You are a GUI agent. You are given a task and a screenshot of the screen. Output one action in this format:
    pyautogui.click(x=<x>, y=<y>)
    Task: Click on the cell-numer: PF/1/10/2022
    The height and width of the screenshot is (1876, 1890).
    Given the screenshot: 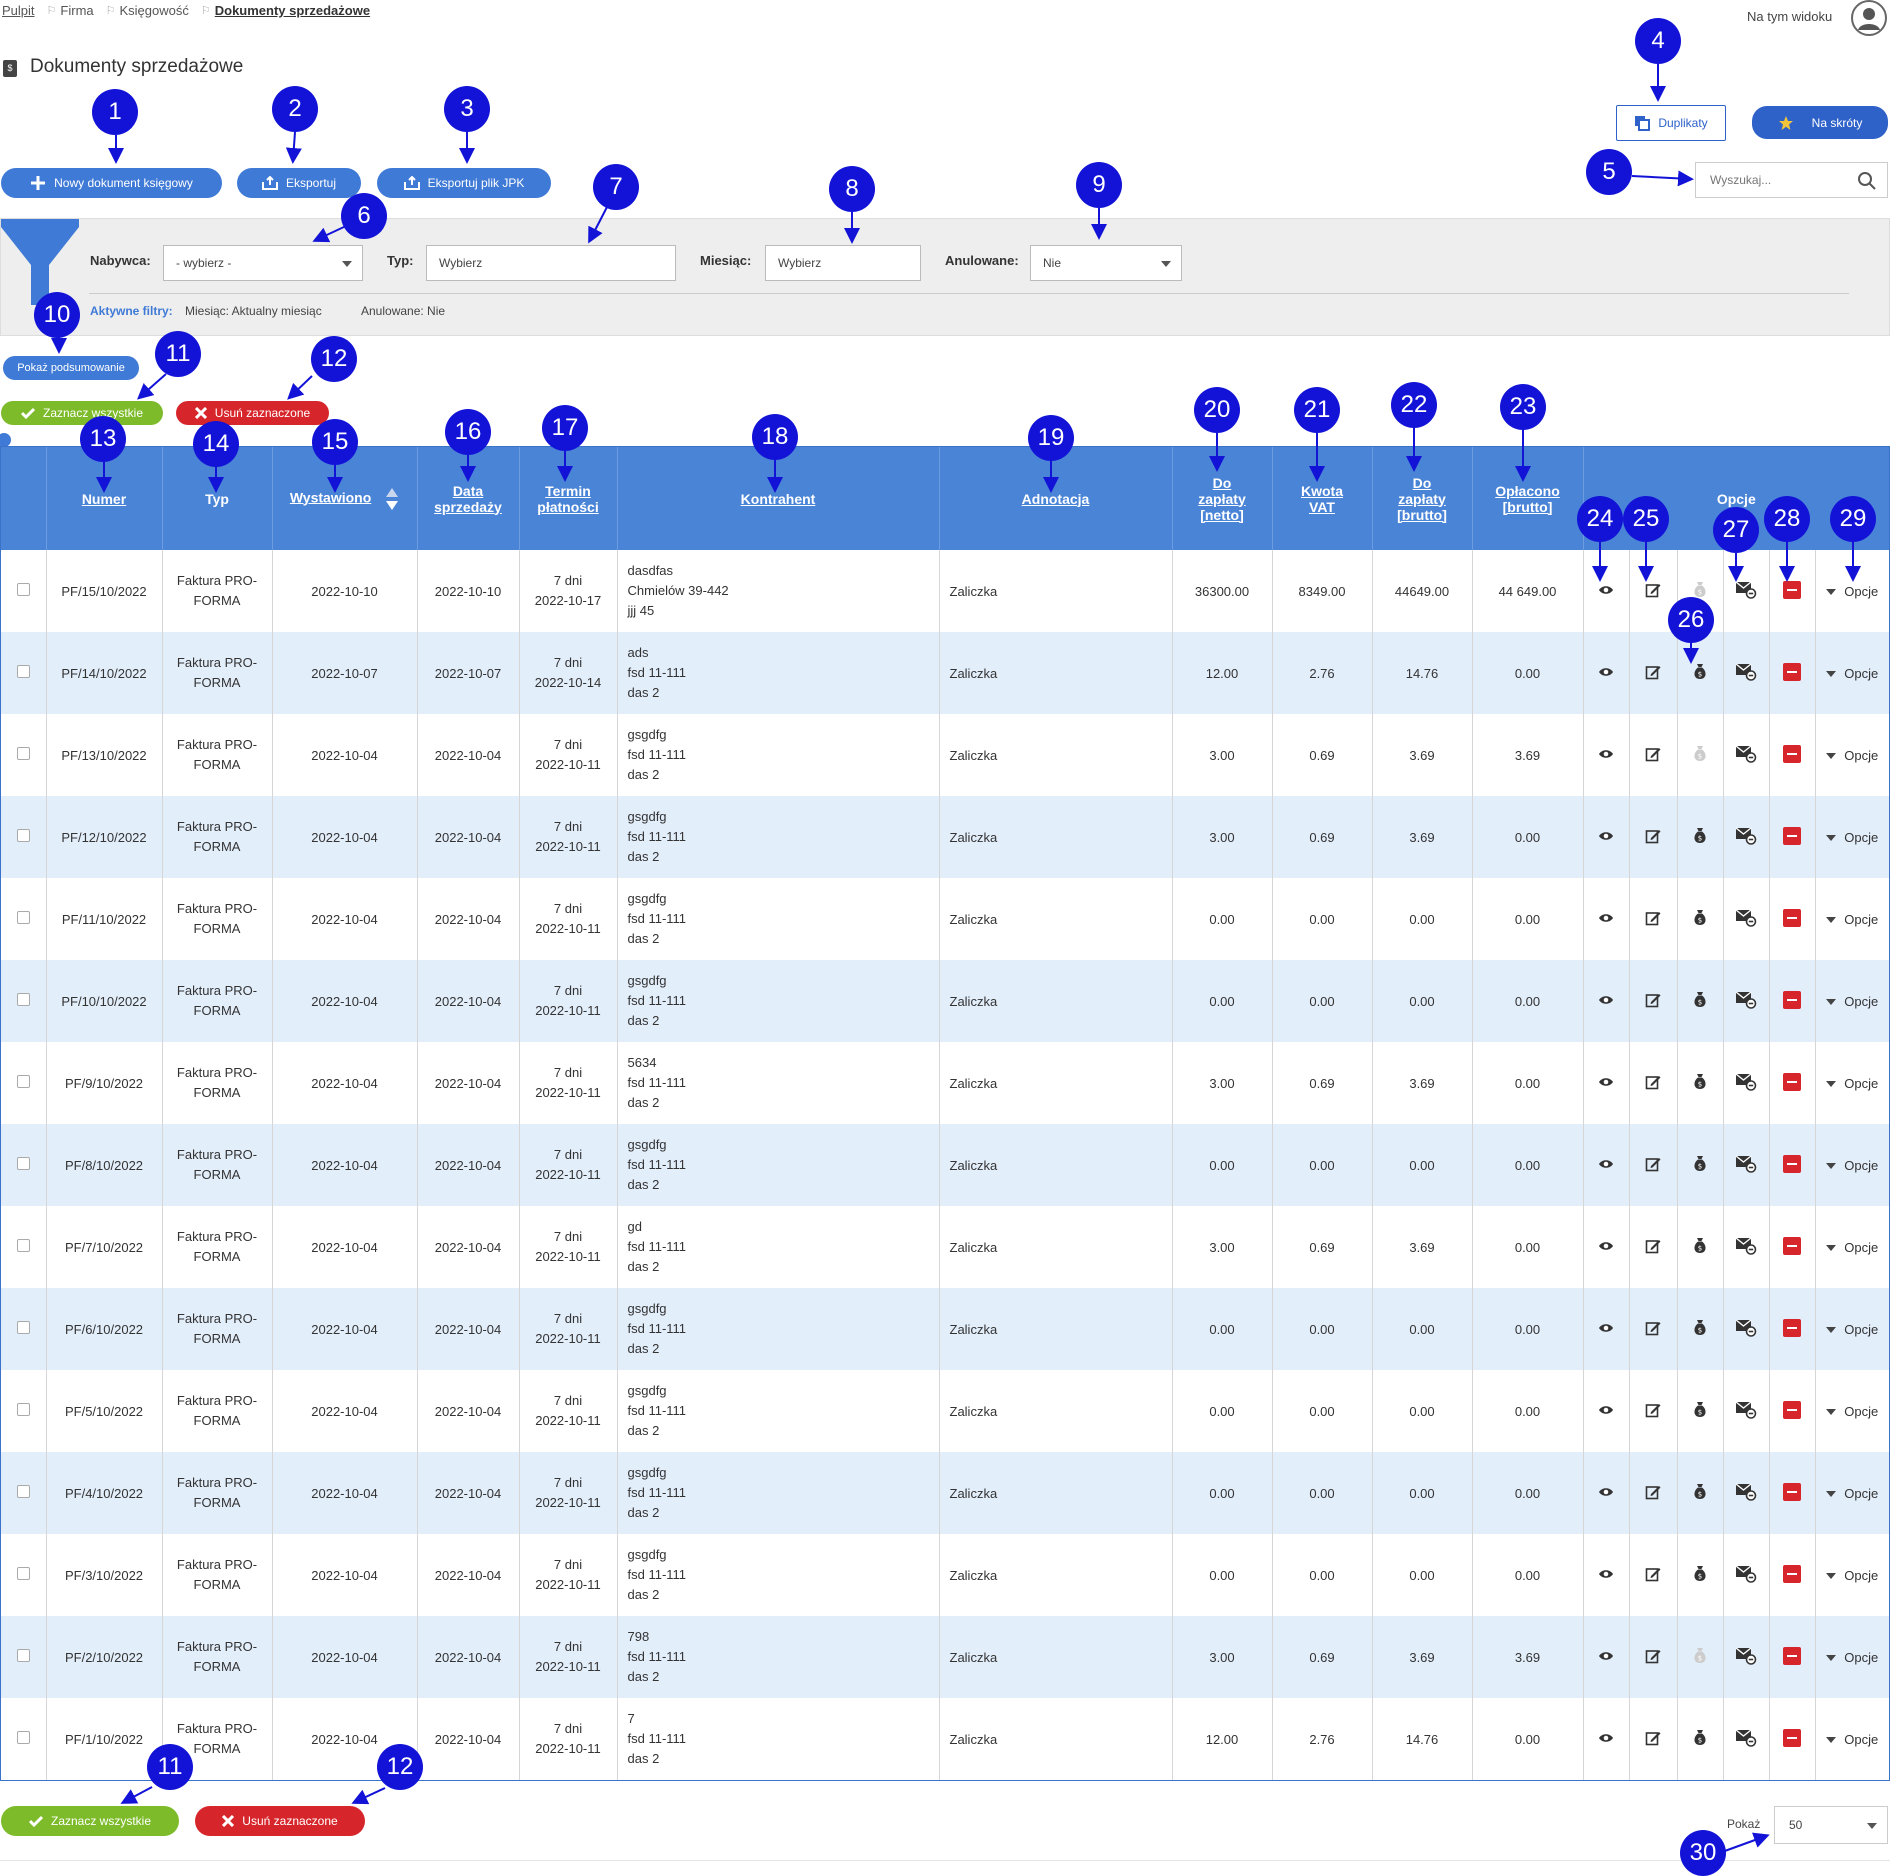 What is the action you would take?
    pyautogui.click(x=104, y=1739)
    